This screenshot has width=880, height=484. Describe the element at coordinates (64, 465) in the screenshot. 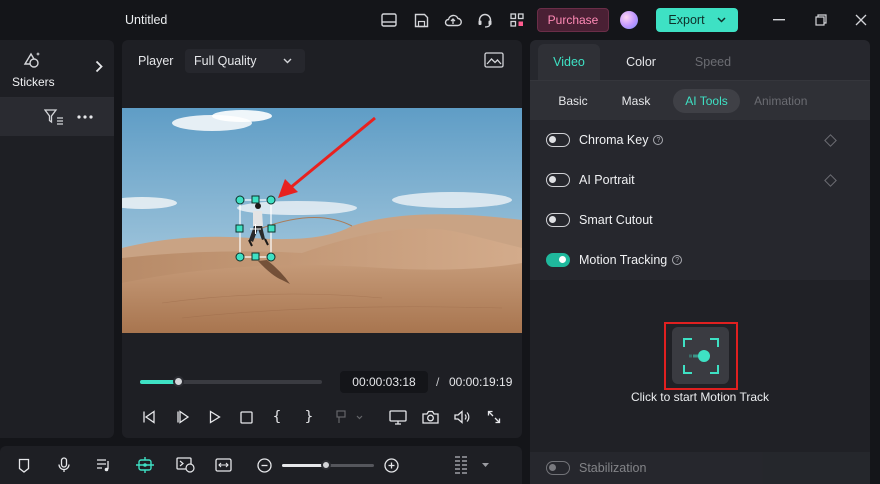

I see `microphone-icon` at that location.